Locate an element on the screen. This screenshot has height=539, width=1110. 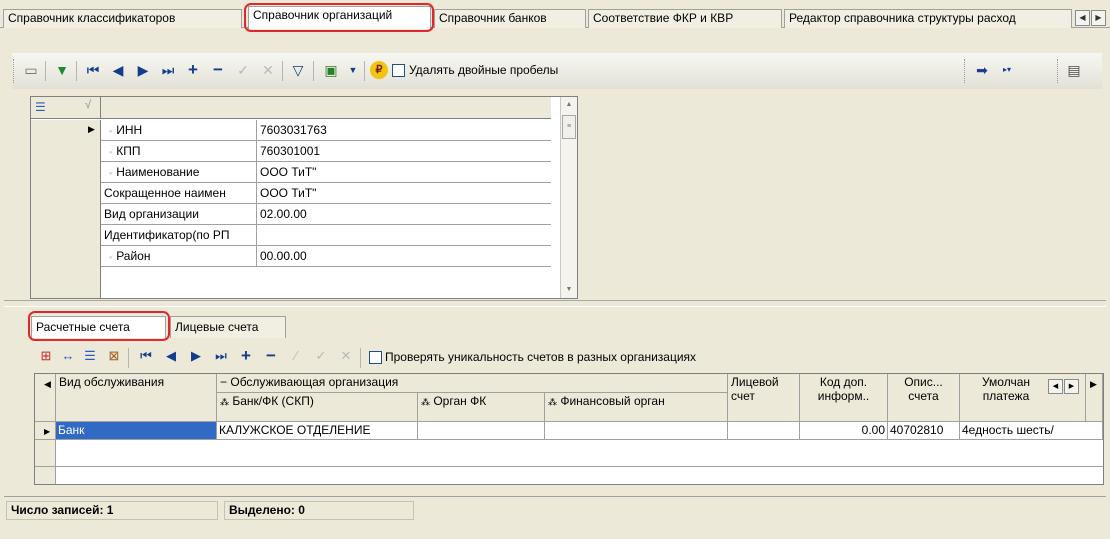
cell-service-type: Банк is located at coordinates (136, 431).